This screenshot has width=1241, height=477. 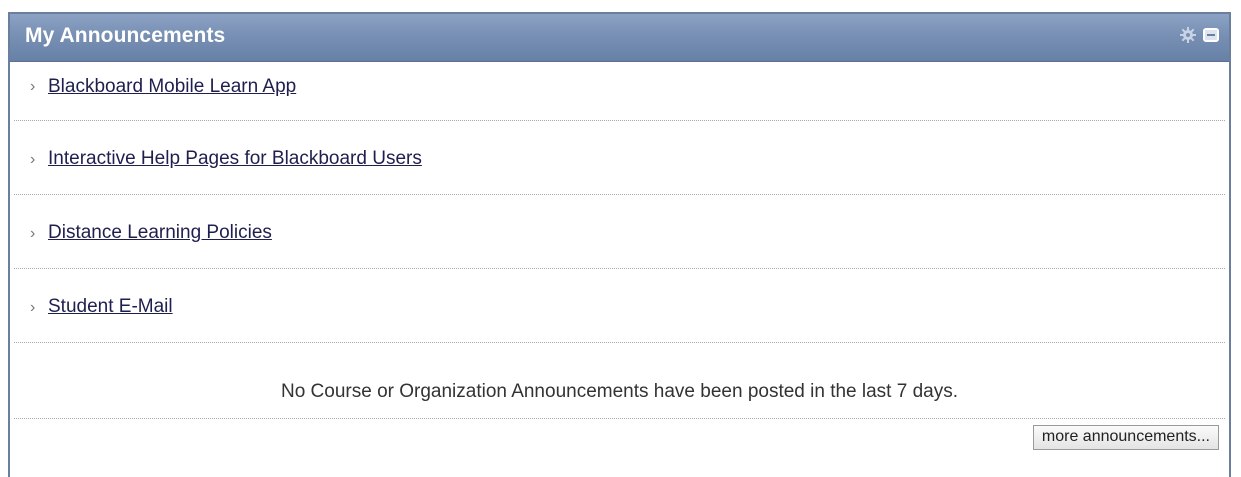 I want to click on header-icons, so click(x=1199, y=35).